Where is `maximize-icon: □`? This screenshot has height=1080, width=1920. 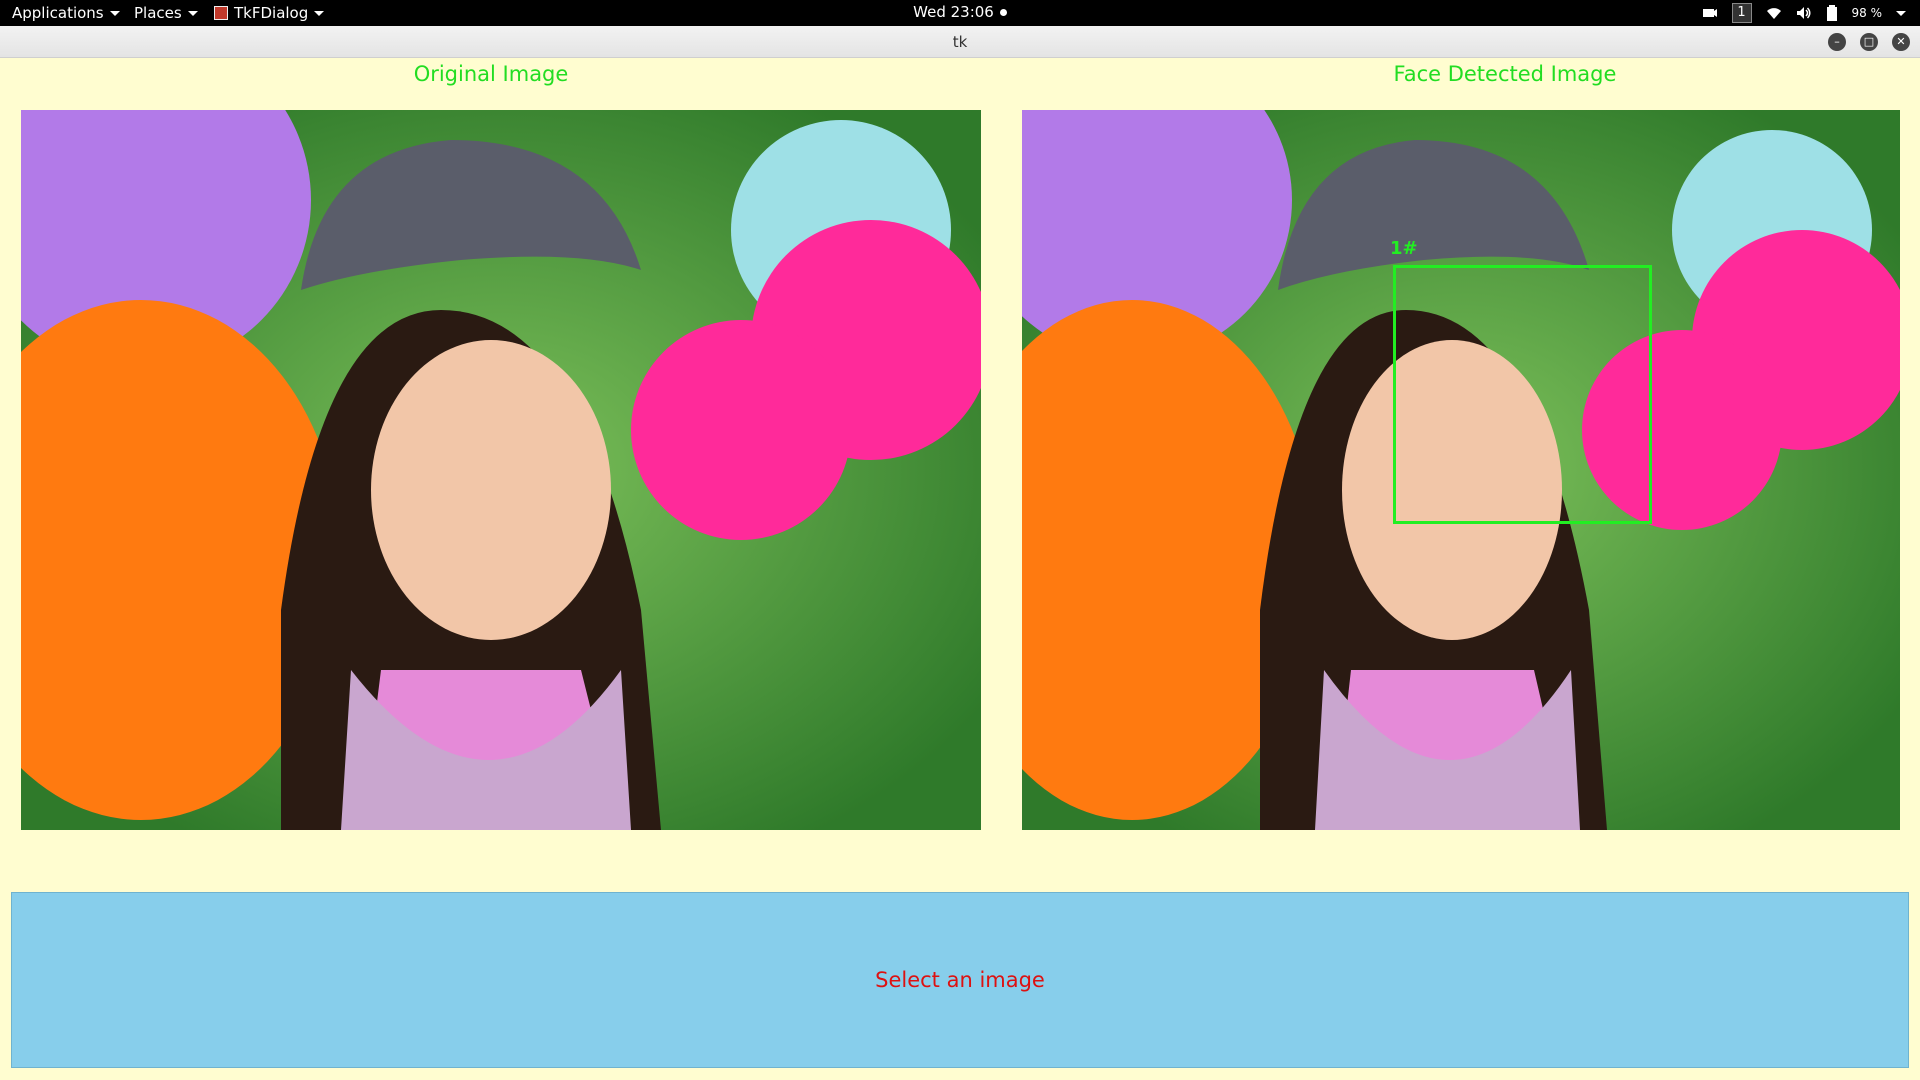 maximize-icon: □ is located at coordinates (1869, 42).